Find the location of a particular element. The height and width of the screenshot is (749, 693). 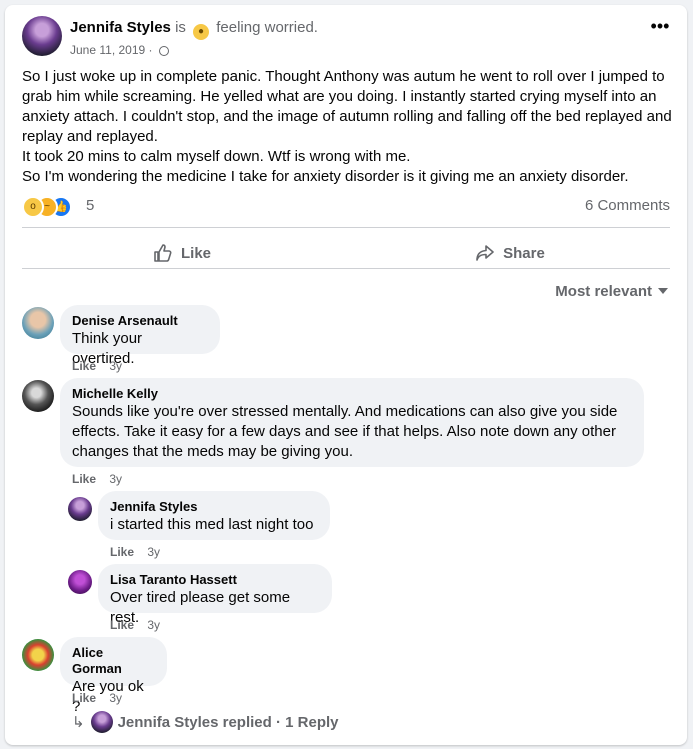

feeling-text: feeling worried. is located at coordinates (267, 27).